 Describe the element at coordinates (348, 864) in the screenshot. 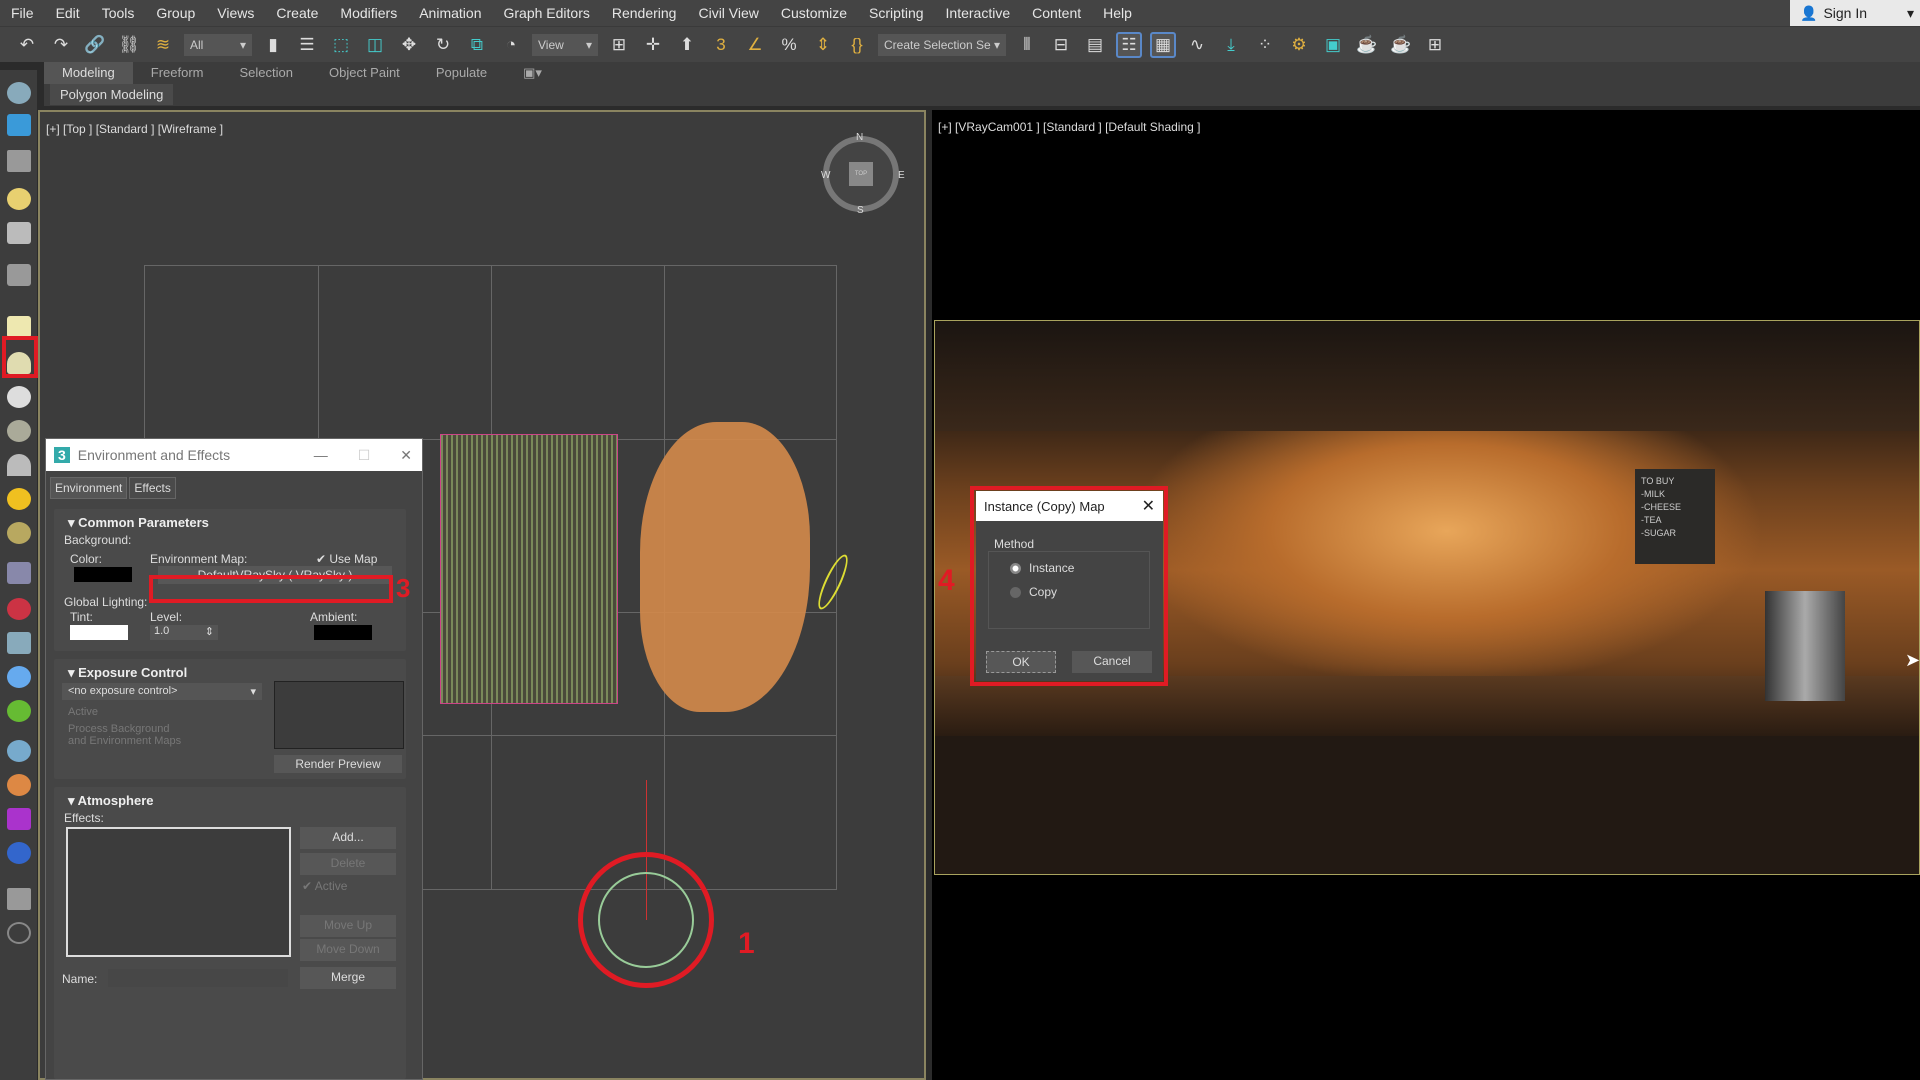

I see `delete-button: Delete` at that location.